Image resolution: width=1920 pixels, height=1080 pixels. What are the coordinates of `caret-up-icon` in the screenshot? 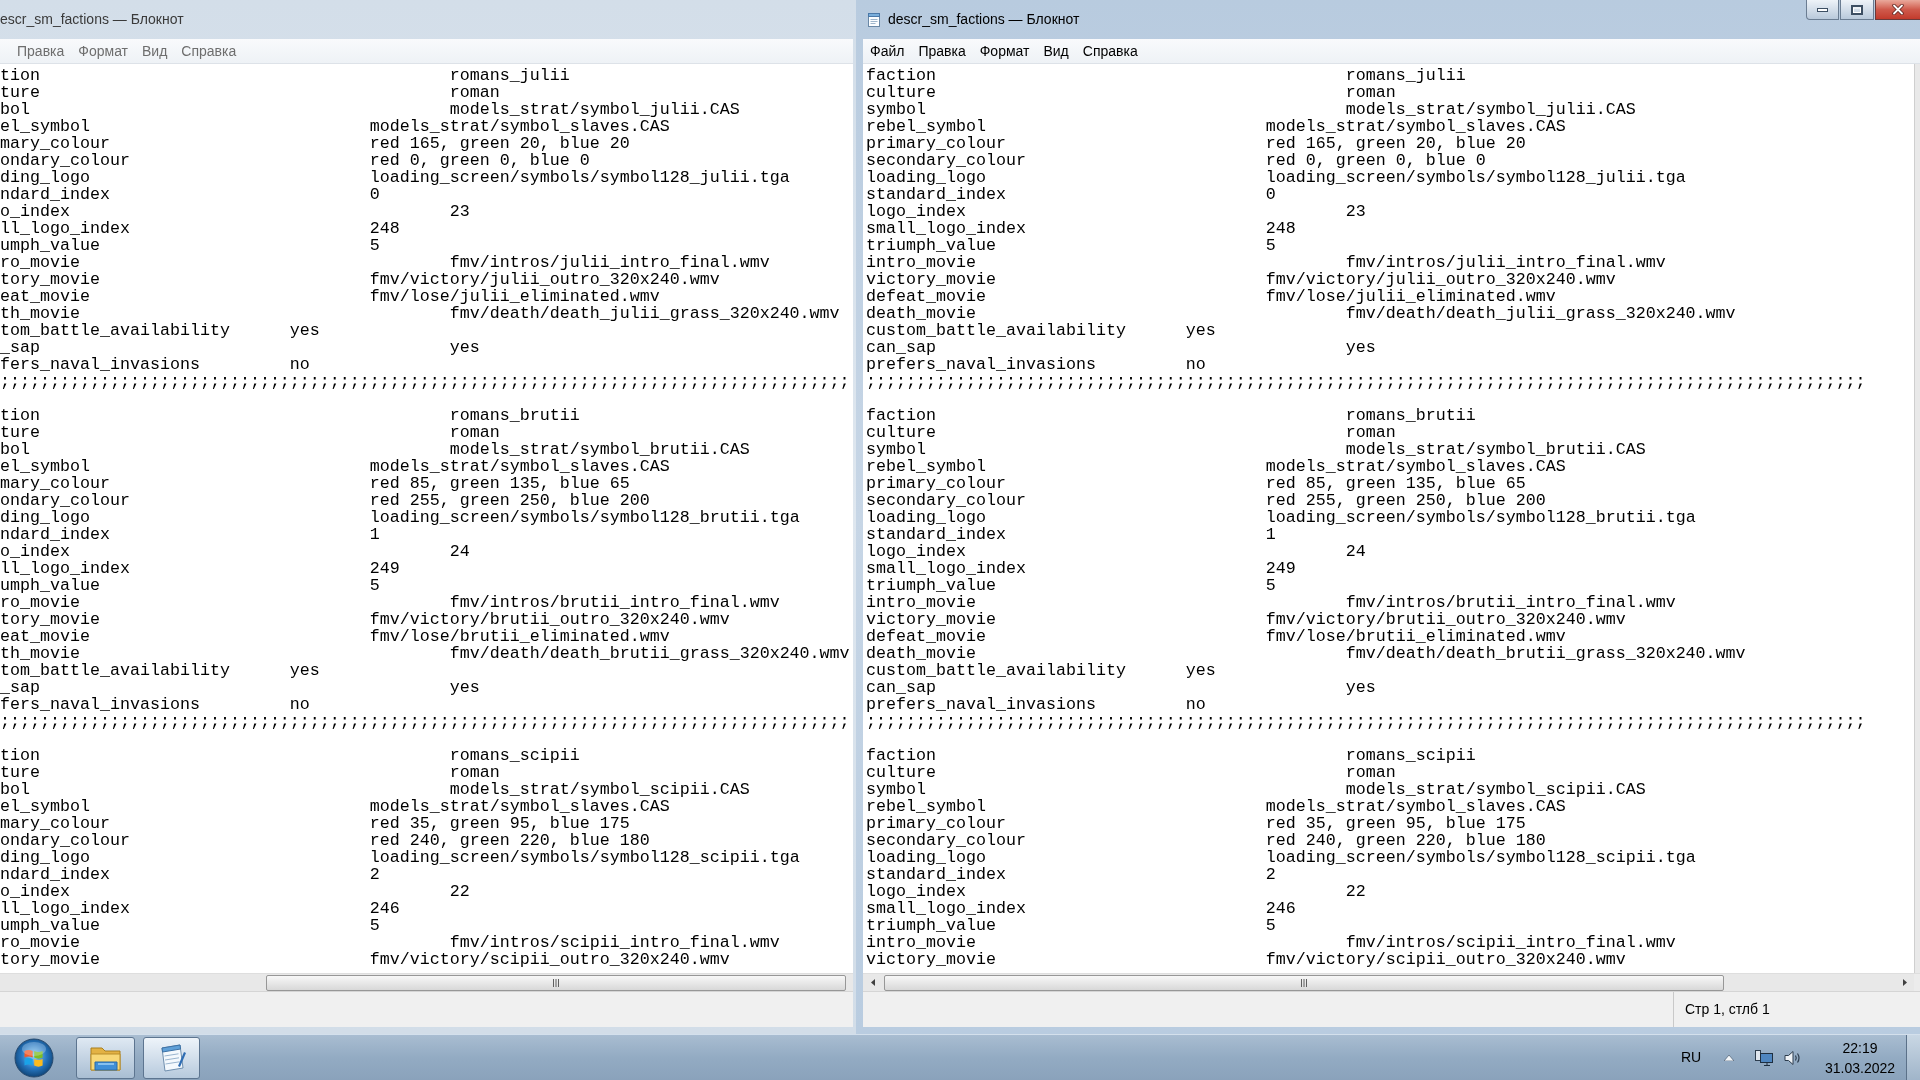 It's located at (1729, 1057).